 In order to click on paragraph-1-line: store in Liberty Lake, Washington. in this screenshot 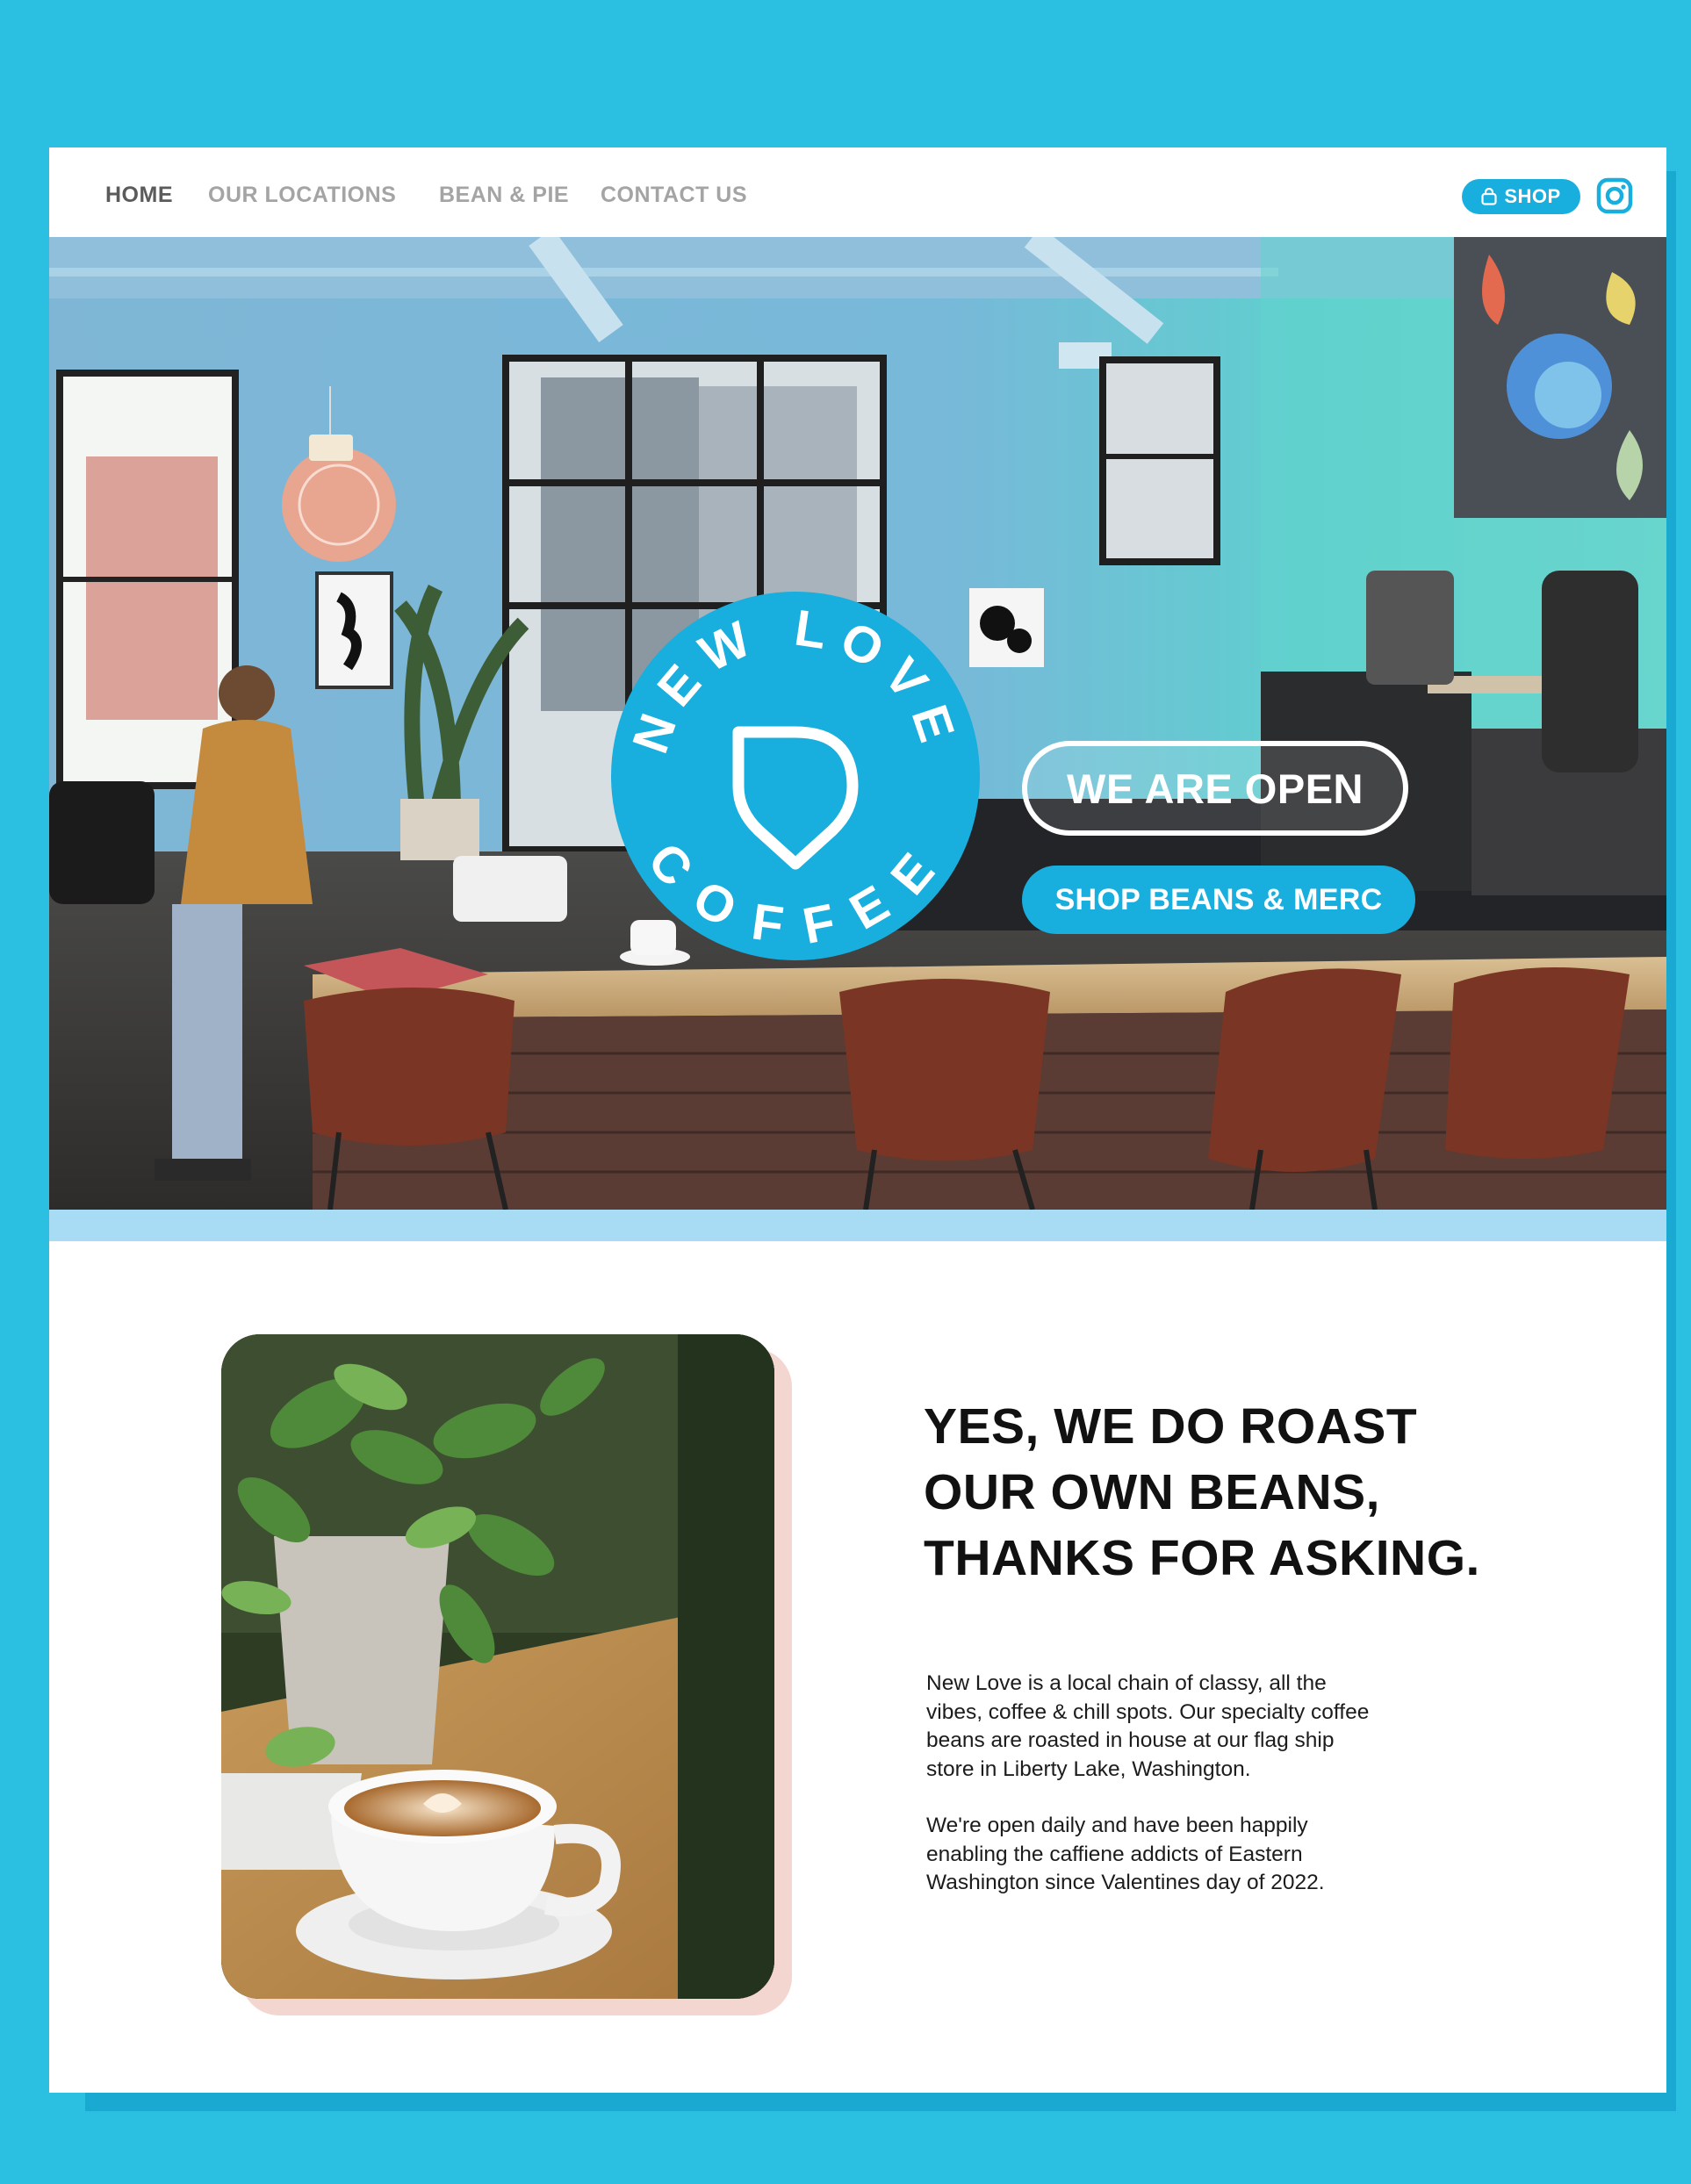, I will do `click(1088, 1769)`.